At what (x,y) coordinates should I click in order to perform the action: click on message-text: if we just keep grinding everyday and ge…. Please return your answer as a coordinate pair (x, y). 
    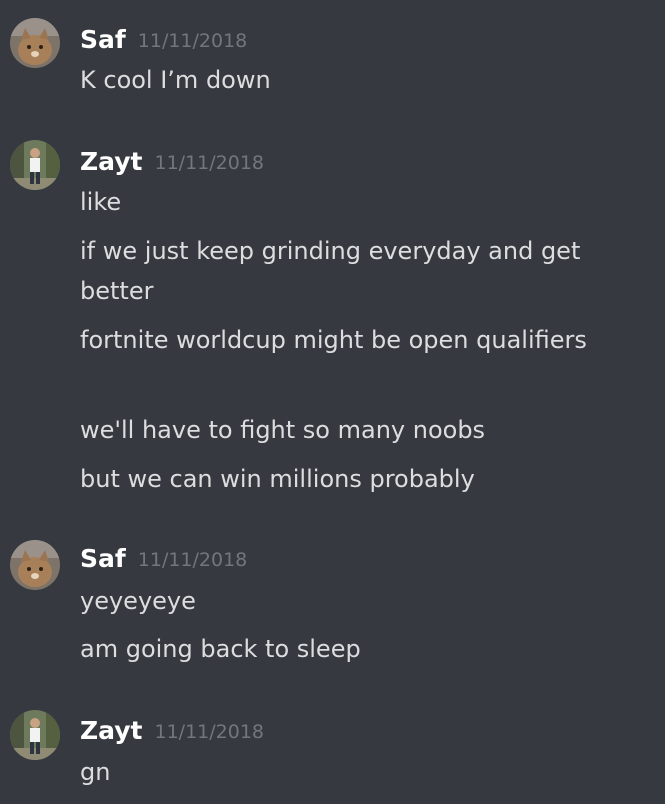
    Looking at the image, I should click on (330, 271).